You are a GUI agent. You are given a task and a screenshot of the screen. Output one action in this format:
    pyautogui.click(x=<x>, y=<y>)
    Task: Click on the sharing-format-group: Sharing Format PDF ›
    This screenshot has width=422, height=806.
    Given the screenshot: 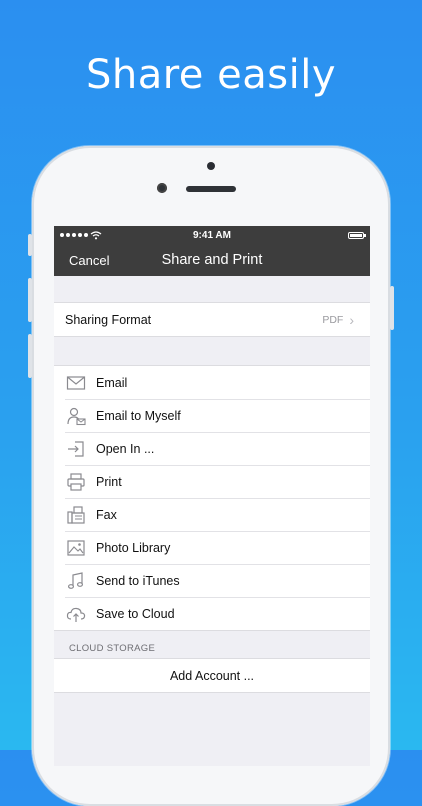 What is the action you would take?
    pyautogui.click(x=212, y=319)
    